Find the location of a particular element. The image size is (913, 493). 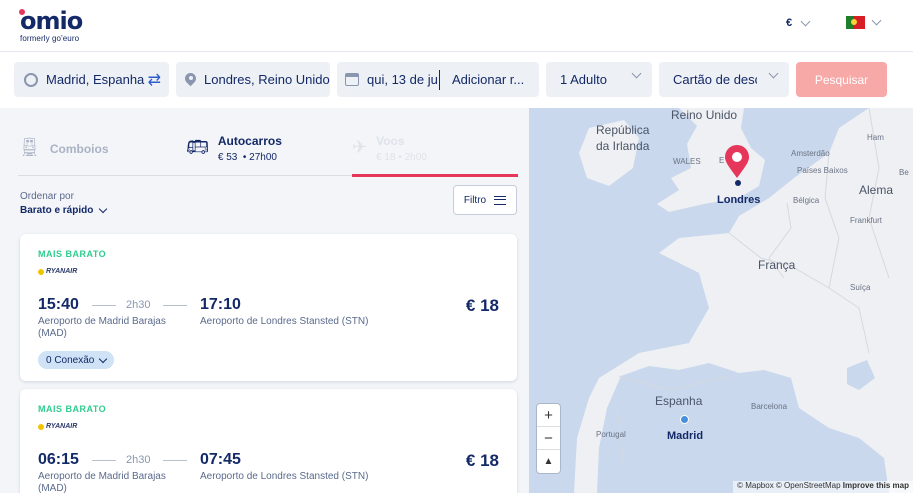

map-label-ireland-1: República is located at coordinates (623, 130).